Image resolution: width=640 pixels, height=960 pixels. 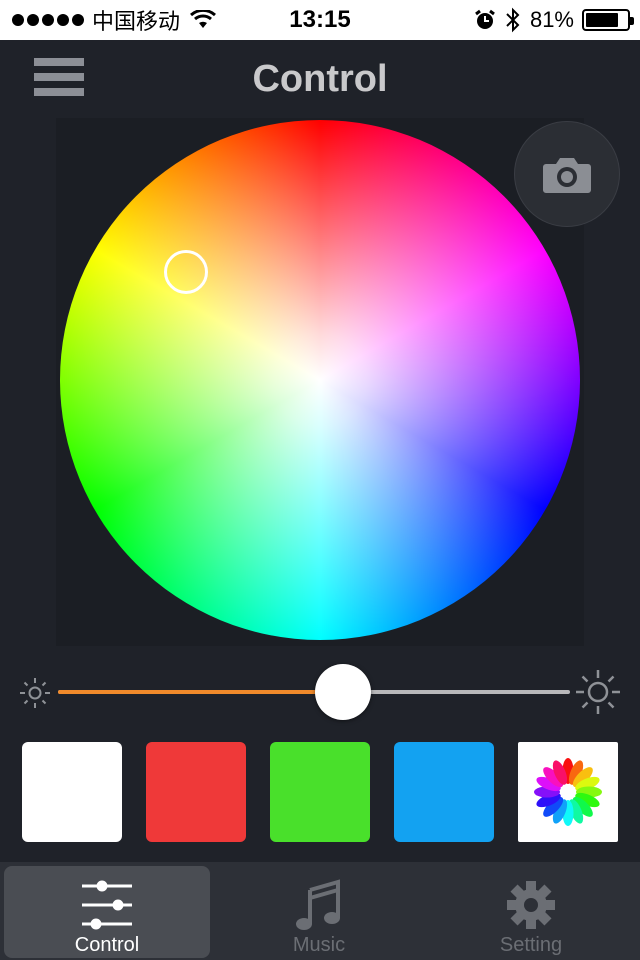 I want to click on gear-hole, so click(x=531, y=905).